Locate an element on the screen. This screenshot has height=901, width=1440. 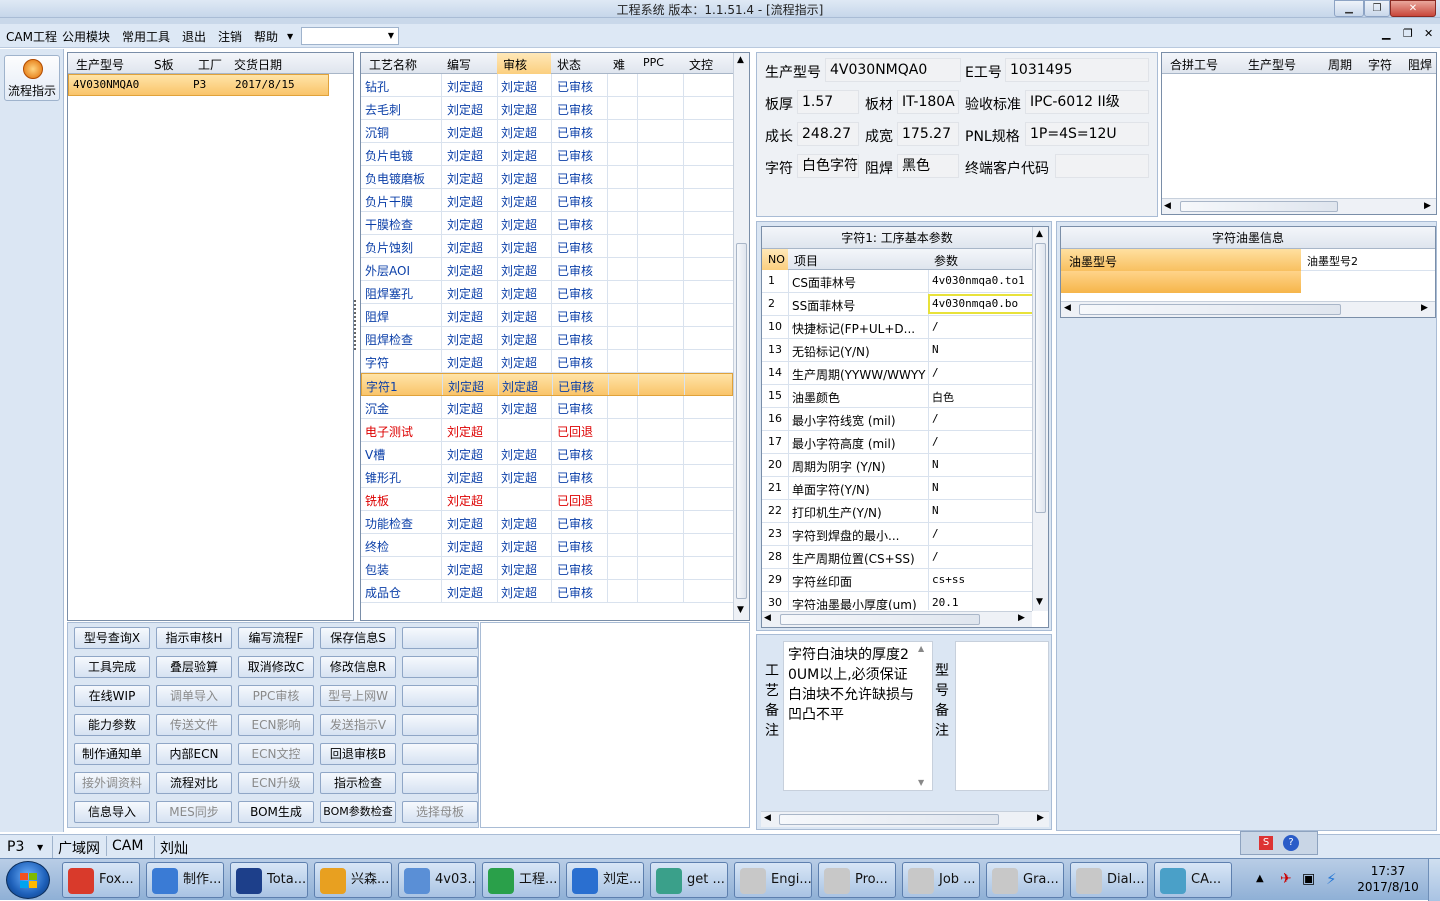
process-row: 负片蚀刻 刘定超 刘定超 已审核 is located at coordinates (547, 246).